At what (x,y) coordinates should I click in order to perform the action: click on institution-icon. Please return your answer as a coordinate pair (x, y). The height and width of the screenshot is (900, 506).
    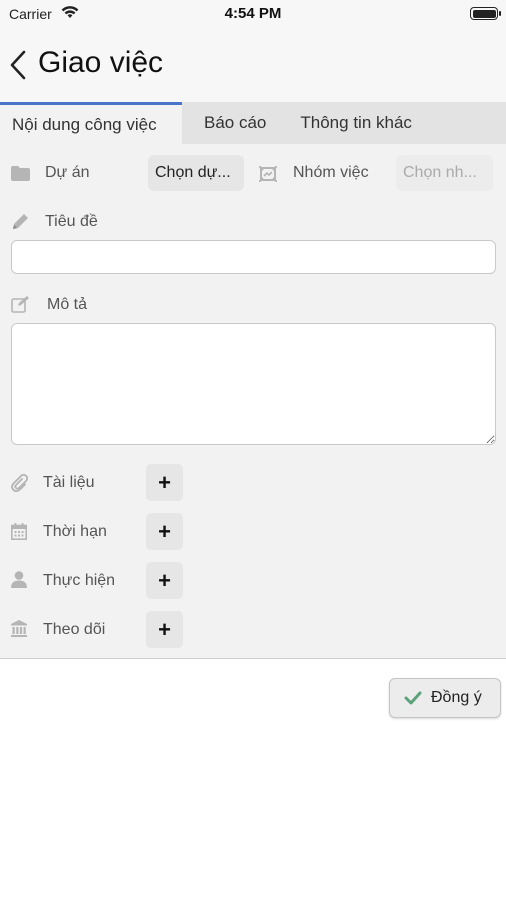
    Looking at the image, I should click on (19, 628).